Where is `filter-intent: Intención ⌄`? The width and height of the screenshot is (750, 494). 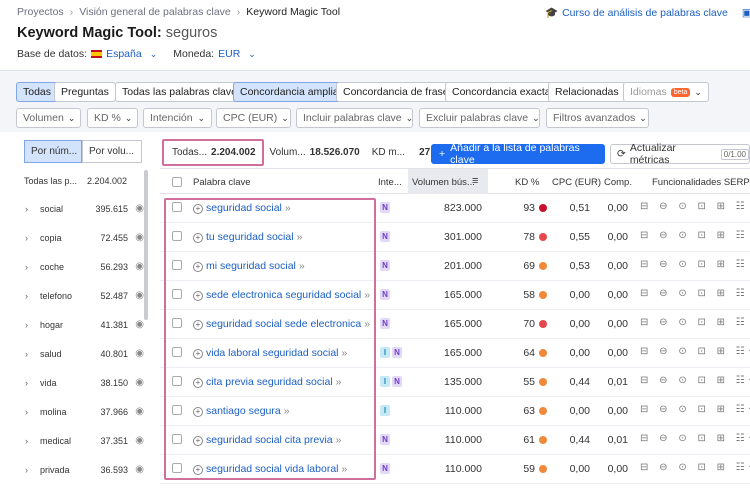 filter-intent: Intención ⌄ is located at coordinates (177, 118).